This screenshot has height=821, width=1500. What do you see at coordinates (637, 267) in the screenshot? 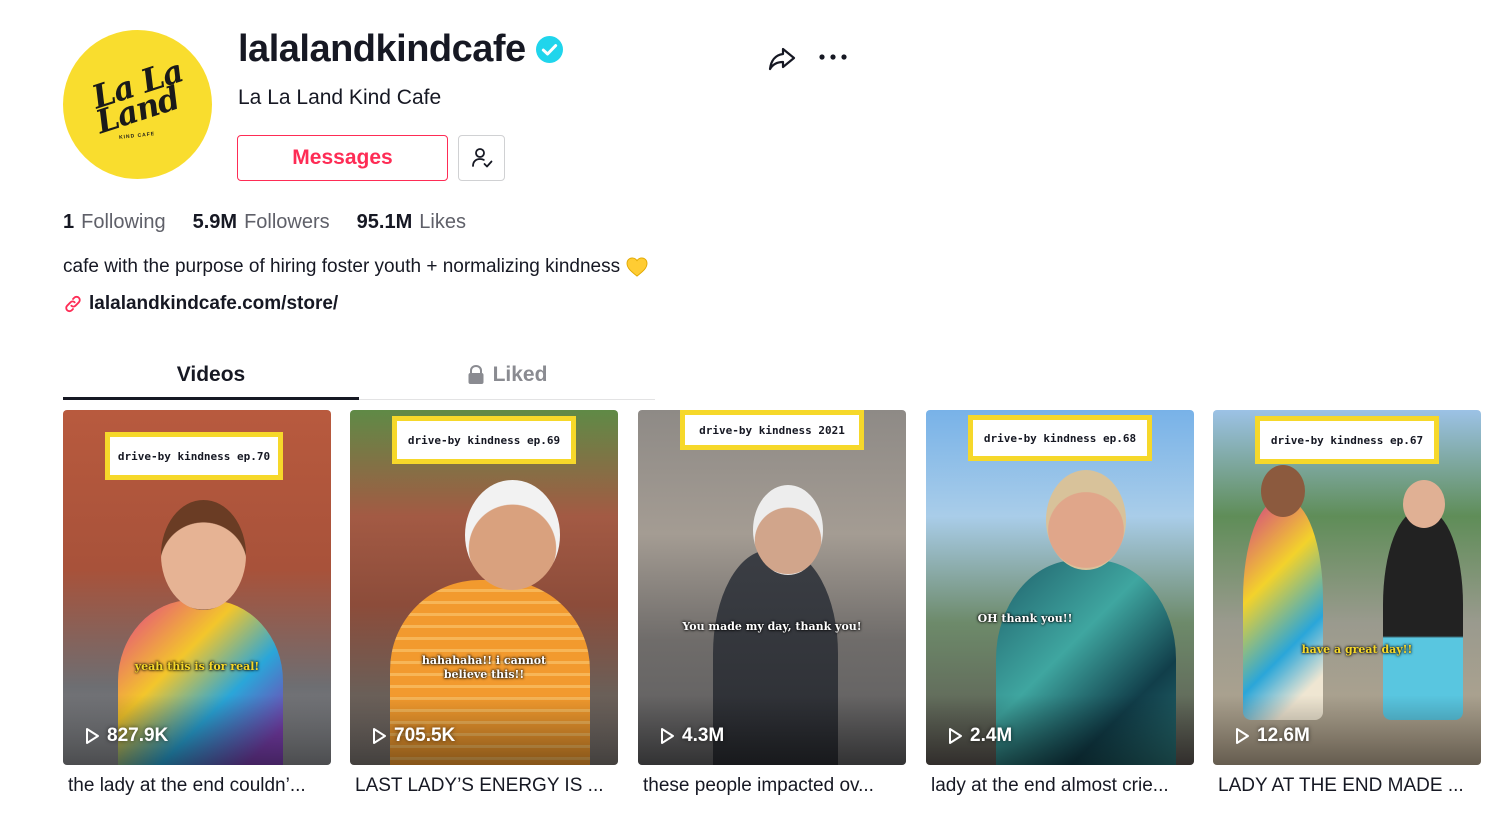
I see `yellow-heart-emoji-icon` at bounding box center [637, 267].